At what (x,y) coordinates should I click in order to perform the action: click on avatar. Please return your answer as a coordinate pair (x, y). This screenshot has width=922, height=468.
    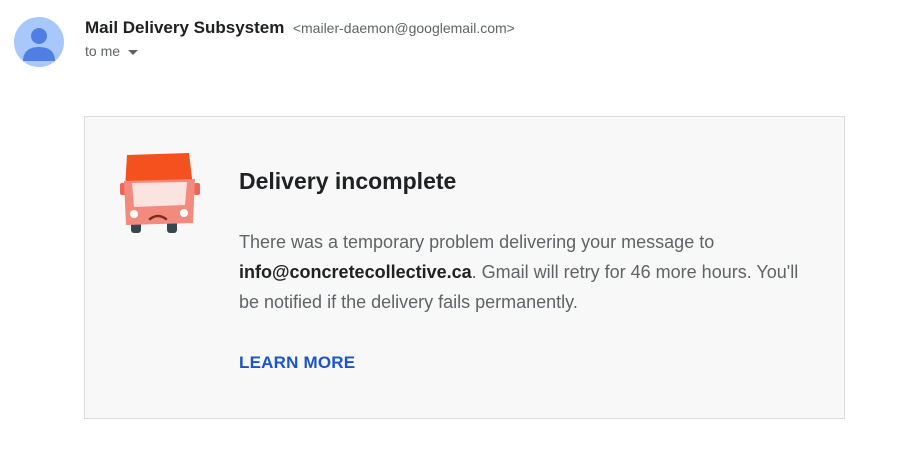
    Looking at the image, I should click on (39, 42).